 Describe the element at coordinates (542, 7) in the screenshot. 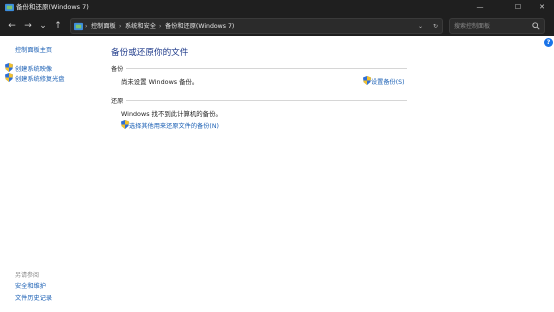

I see `close-button: ✕` at that location.